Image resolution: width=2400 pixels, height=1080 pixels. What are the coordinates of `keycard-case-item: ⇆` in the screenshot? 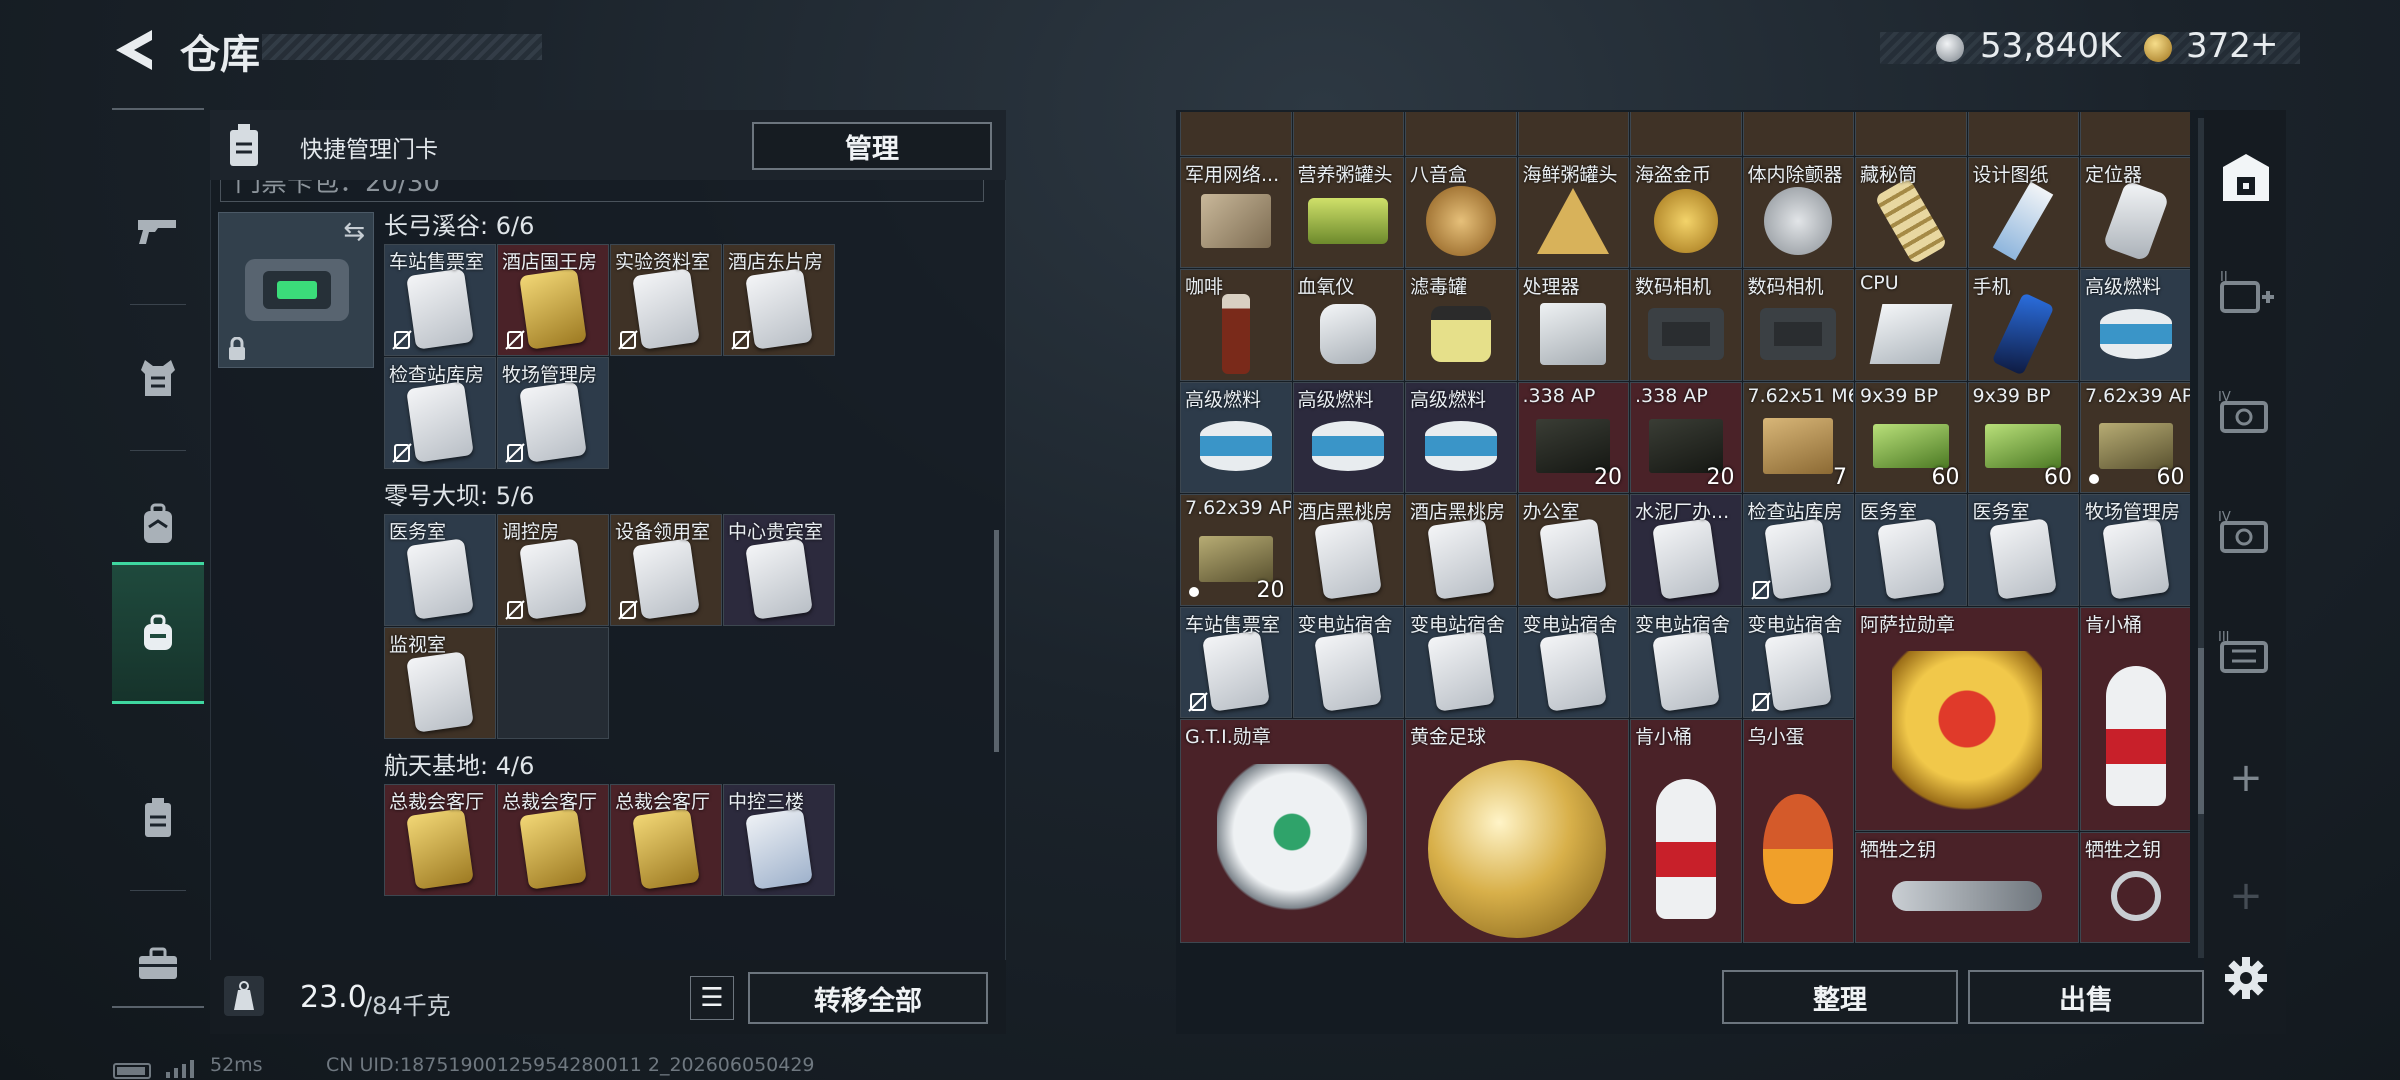 It's located at (296, 290).